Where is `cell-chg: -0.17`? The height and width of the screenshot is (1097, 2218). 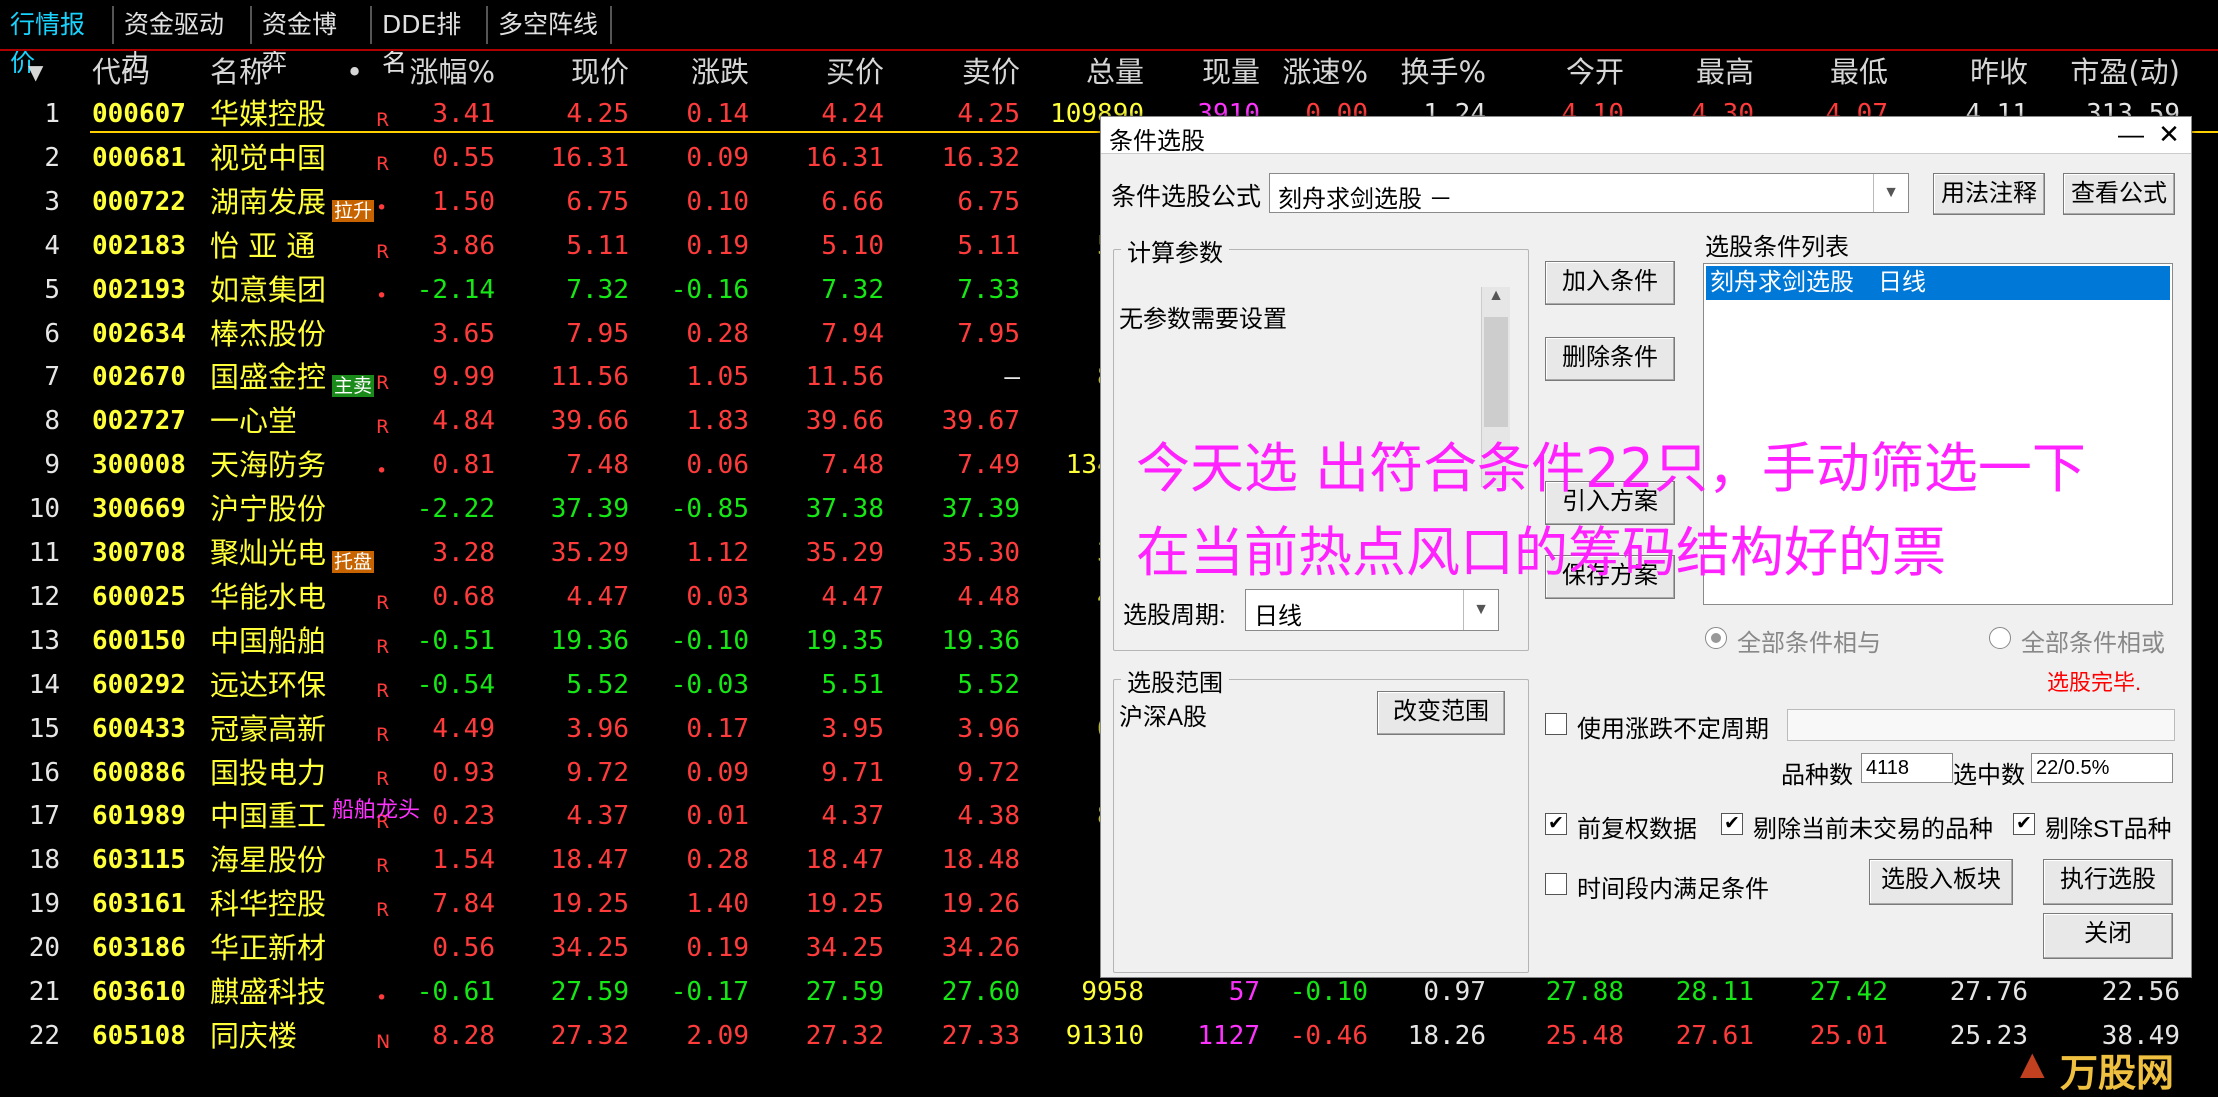 cell-chg: -0.17 is located at coordinates (709, 992).